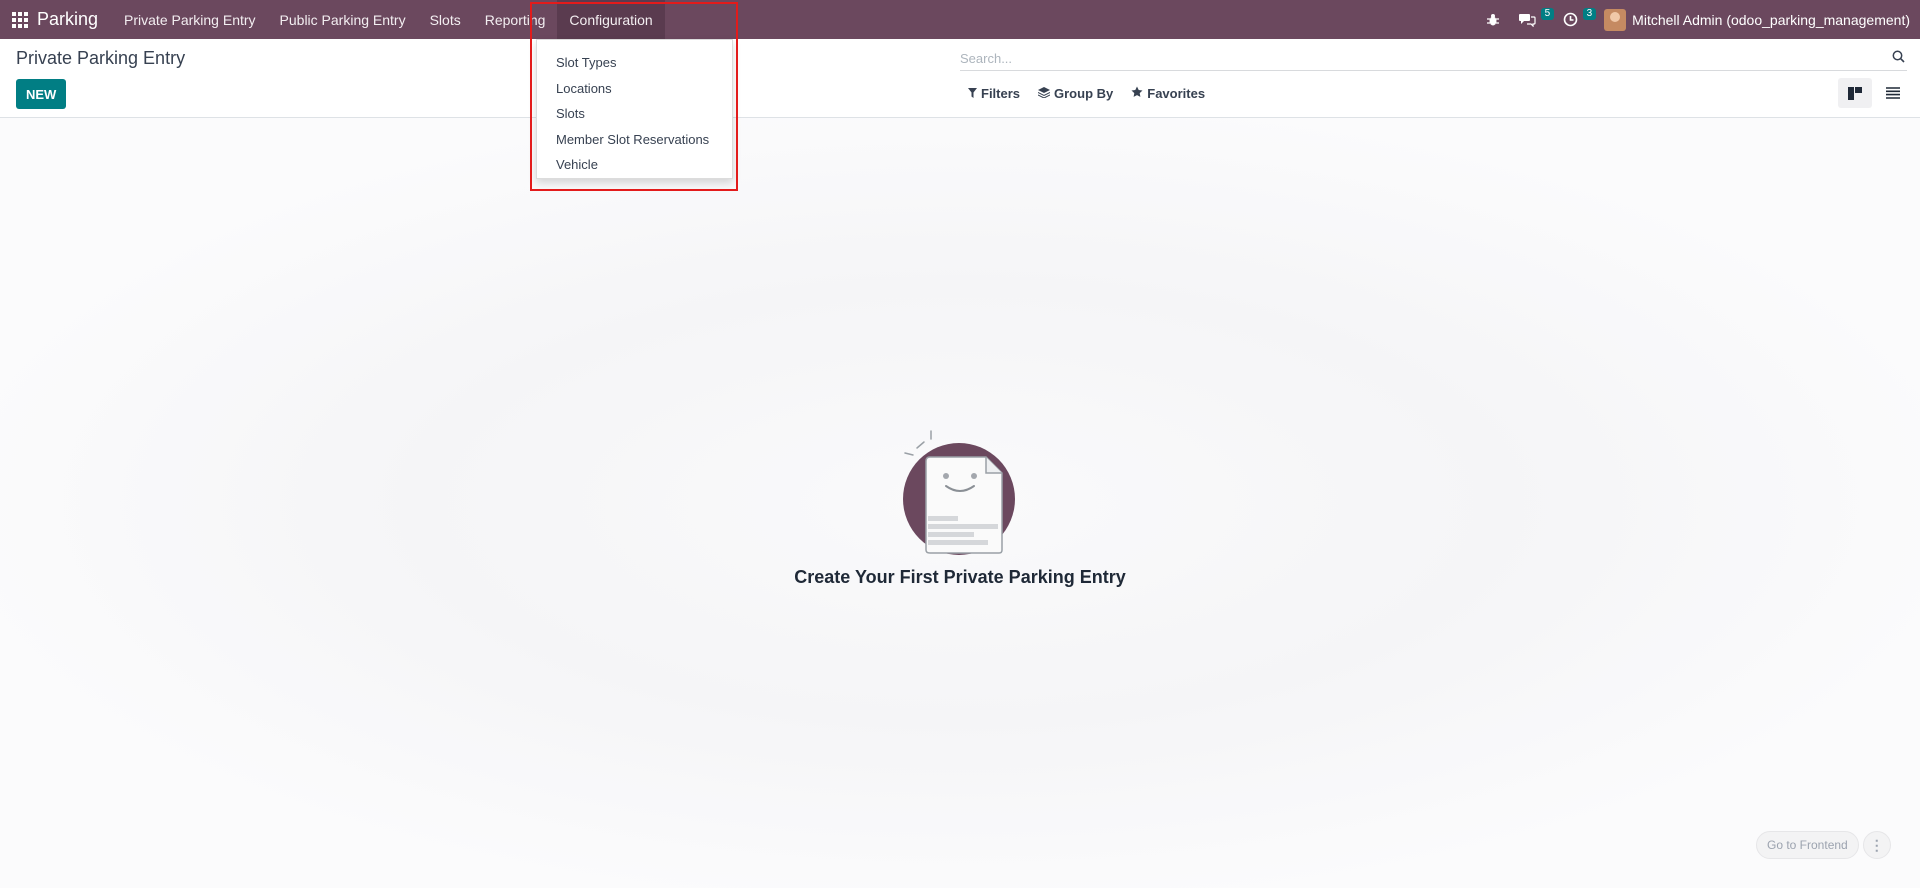  I want to click on dropdown-item-slots: Slots, so click(634, 114).